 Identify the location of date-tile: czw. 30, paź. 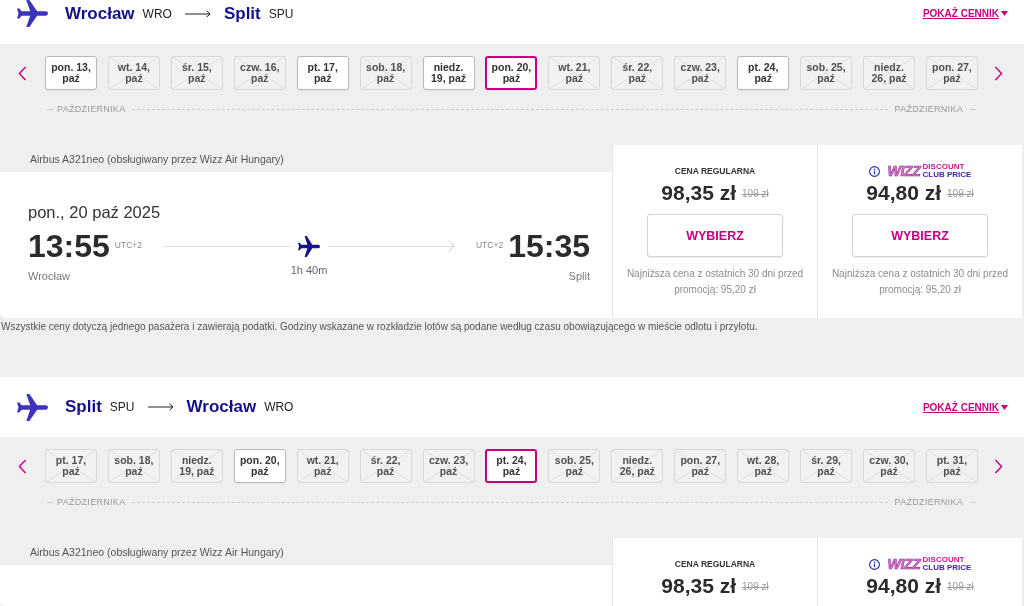
(889, 466).